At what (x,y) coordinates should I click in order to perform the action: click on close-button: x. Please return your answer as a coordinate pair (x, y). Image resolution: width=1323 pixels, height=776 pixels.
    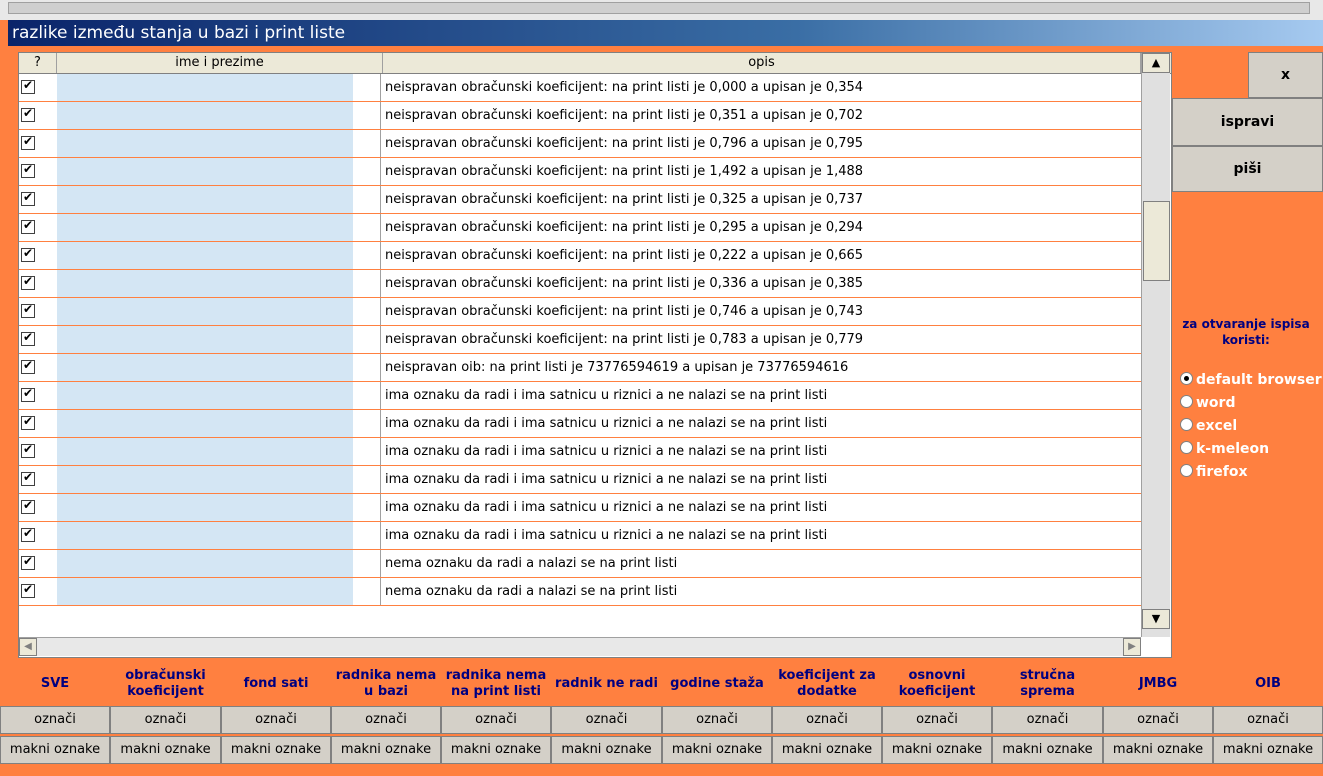
    Looking at the image, I should click on (1285, 75).